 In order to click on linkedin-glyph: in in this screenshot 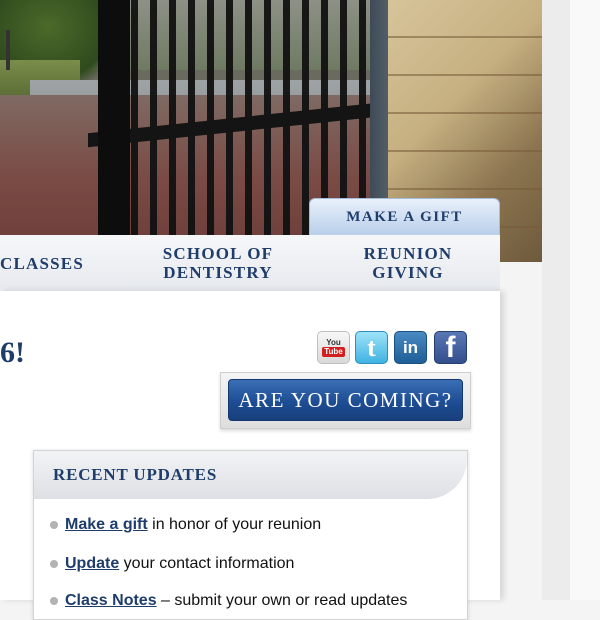, I will do `click(410, 347)`.